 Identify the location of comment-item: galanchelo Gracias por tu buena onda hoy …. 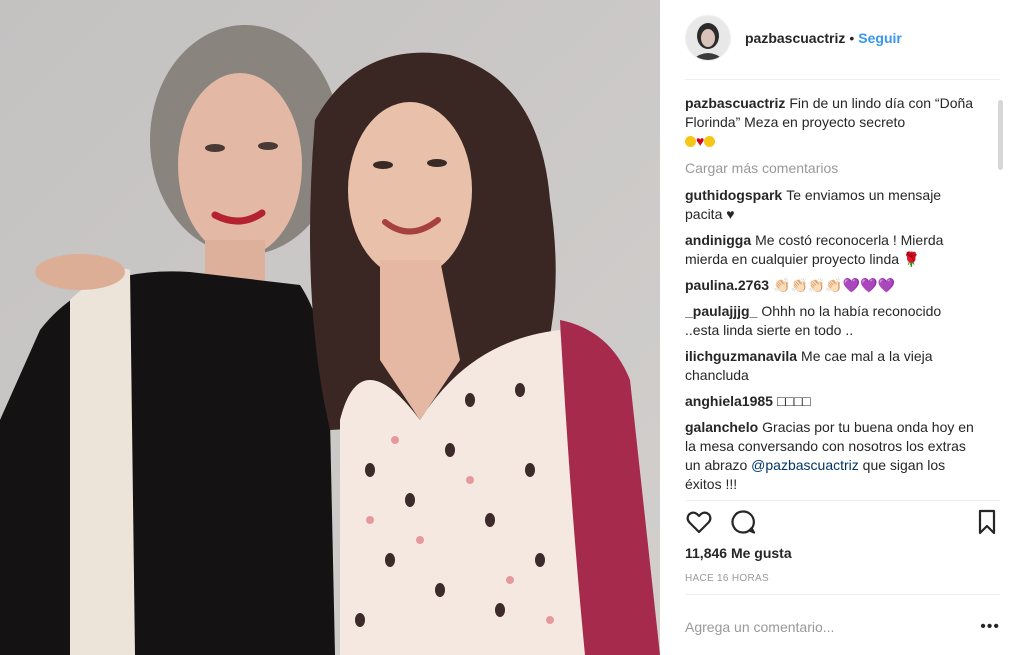
(830, 456).